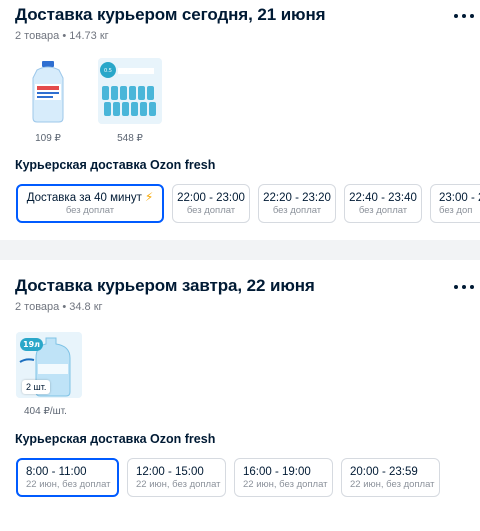 Image resolution: width=480 pixels, height=531 pixels. I want to click on time-slot: 22:20 - 23:20 без доплат, so click(297, 203).